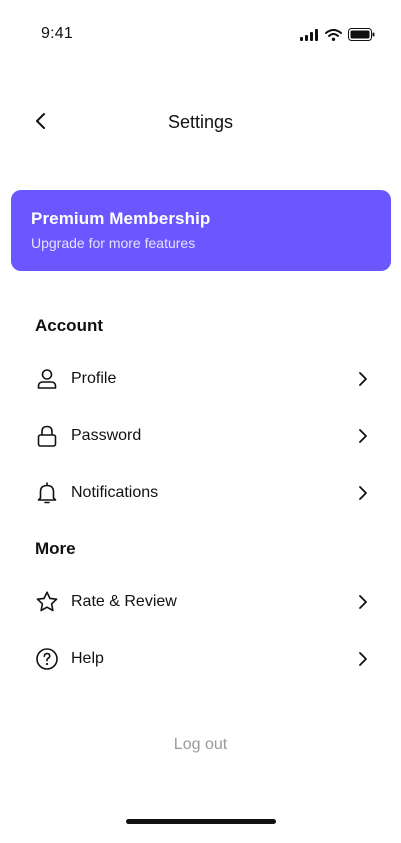 This screenshot has height=843, width=401. Describe the element at coordinates (200, 493) in the screenshot. I see `settings-row-notifications: Notifications` at that location.